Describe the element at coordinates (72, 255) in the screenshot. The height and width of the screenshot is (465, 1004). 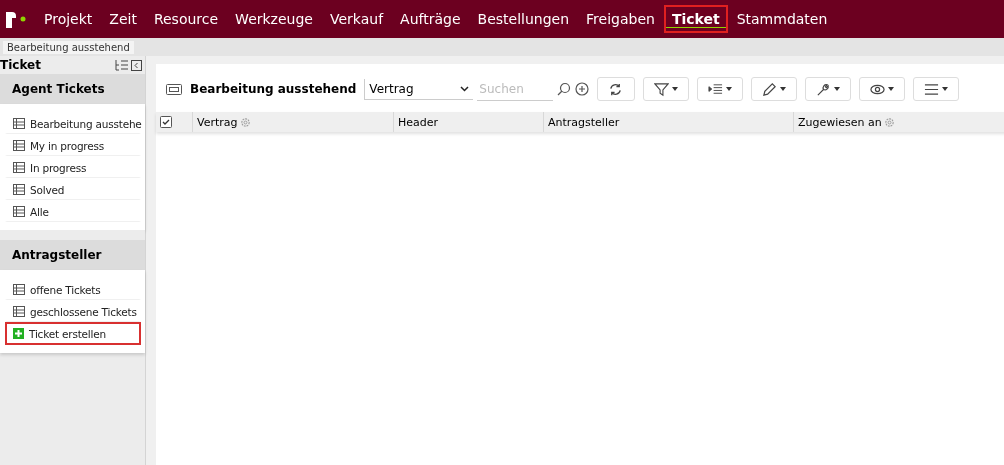
I see `section-header: Antragsteller` at that location.